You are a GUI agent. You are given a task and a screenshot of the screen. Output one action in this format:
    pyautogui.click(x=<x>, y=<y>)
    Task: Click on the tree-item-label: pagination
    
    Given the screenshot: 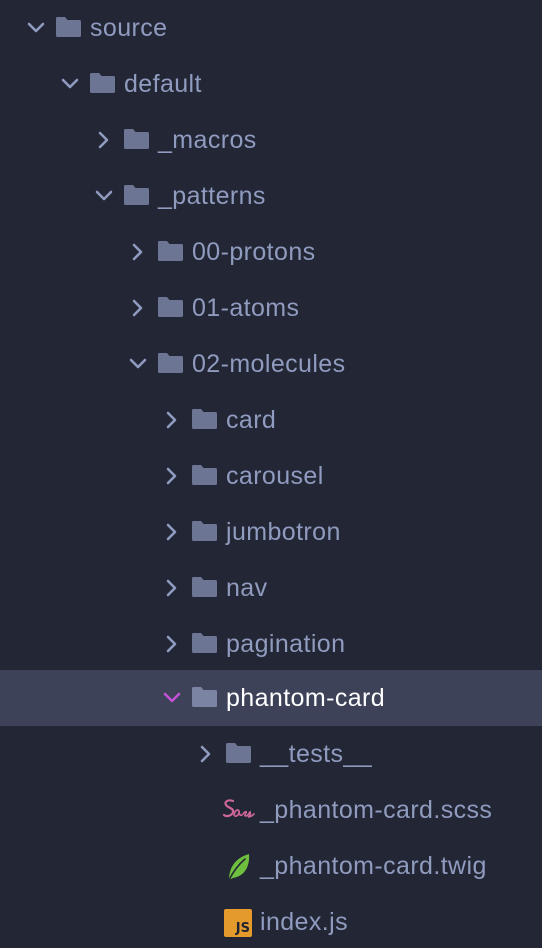 What is the action you would take?
    pyautogui.click(x=286, y=644)
    